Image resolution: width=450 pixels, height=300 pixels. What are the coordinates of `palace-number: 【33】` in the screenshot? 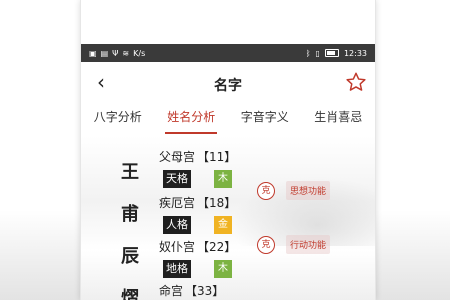 It's located at (205, 291).